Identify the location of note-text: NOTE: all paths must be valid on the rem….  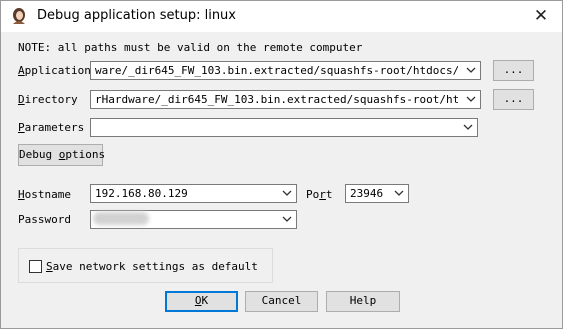
(190, 47).